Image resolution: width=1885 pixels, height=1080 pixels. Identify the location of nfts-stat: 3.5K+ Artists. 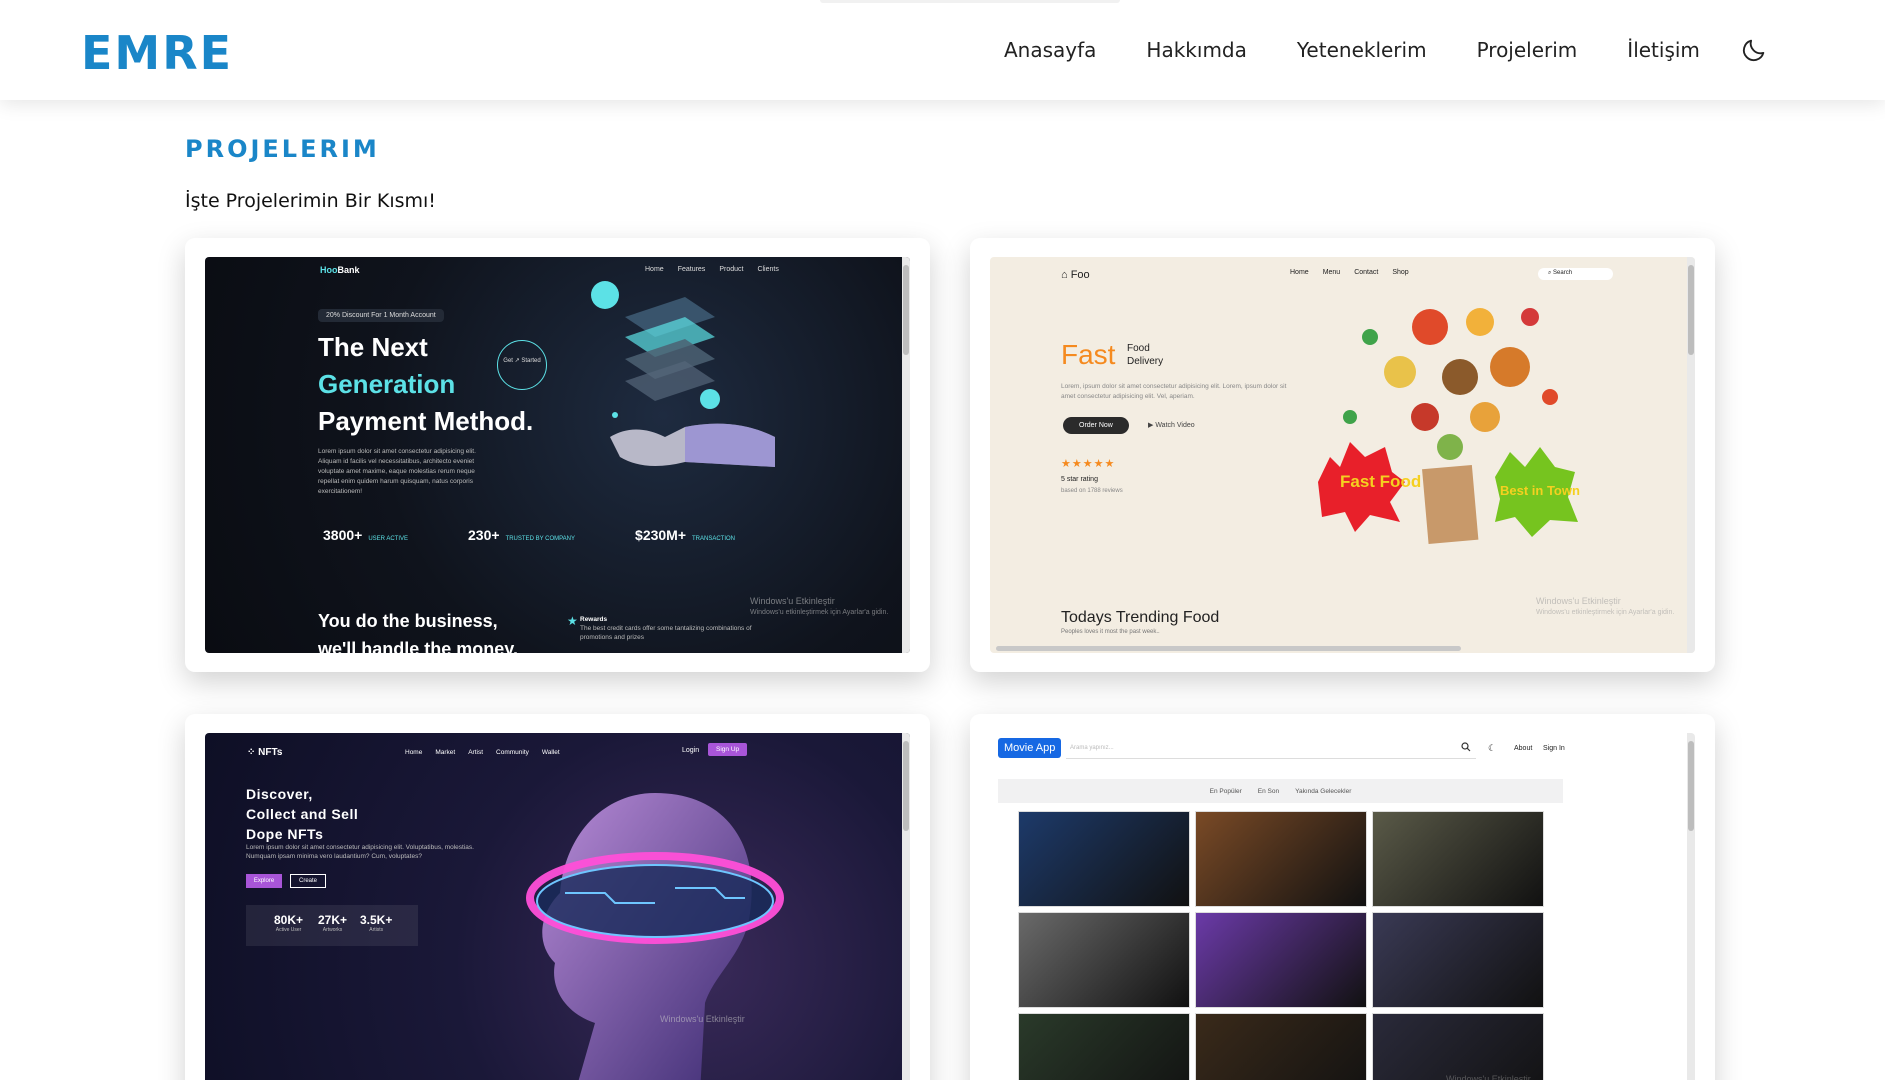
(376, 923).